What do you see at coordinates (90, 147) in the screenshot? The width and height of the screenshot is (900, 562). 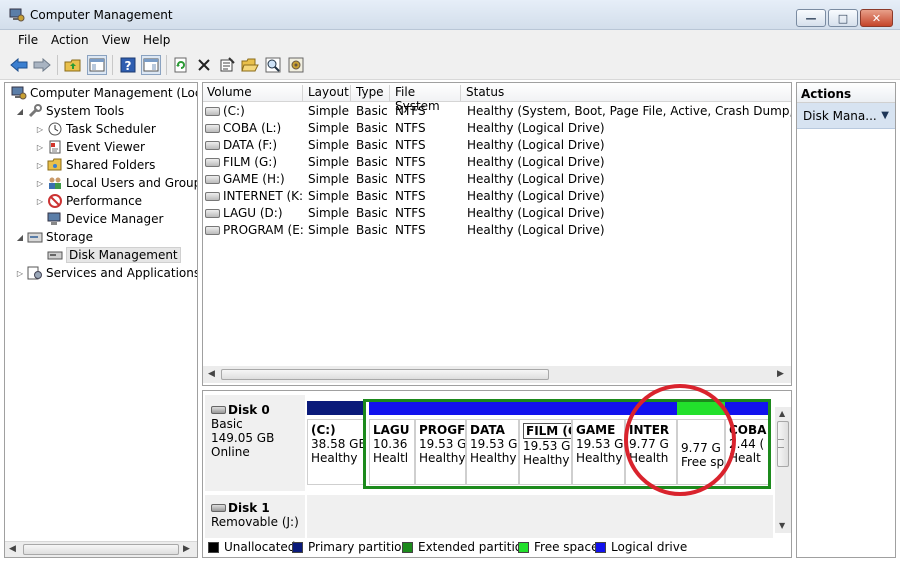 I see `tree-item-event-viewer: ▷ Event Viewer` at bounding box center [90, 147].